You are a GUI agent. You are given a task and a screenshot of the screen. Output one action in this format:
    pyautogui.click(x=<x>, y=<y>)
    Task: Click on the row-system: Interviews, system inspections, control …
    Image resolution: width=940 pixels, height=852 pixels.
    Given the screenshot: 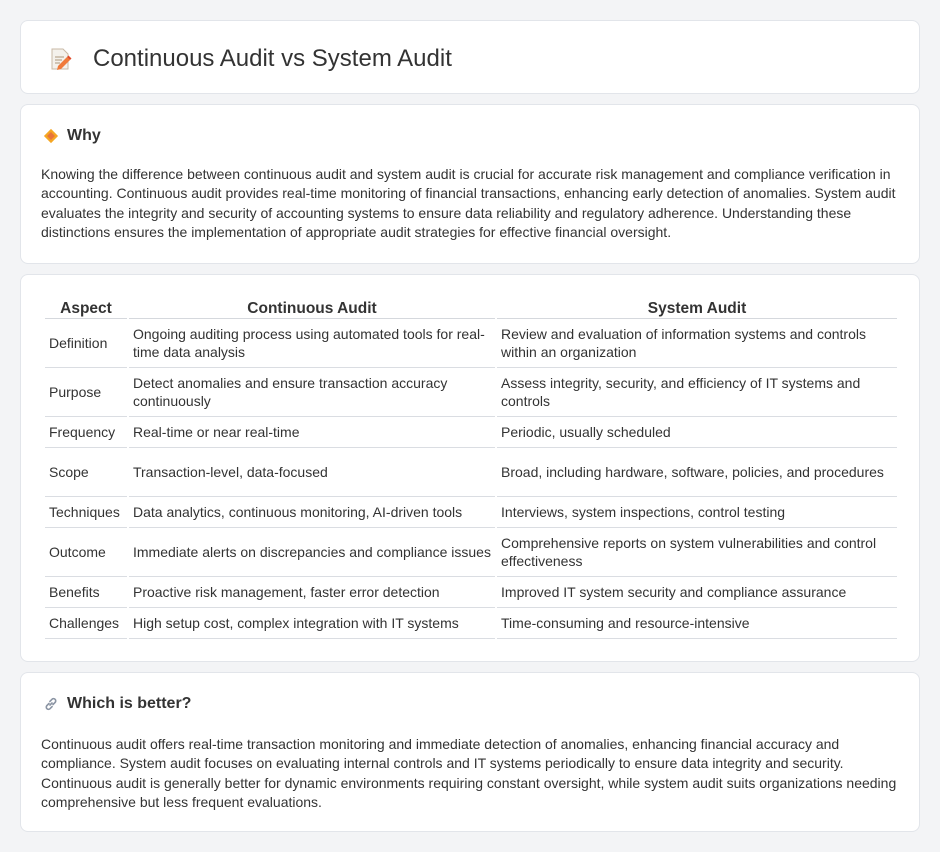 What is the action you would take?
    pyautogui.click(x=697, y=512)
    